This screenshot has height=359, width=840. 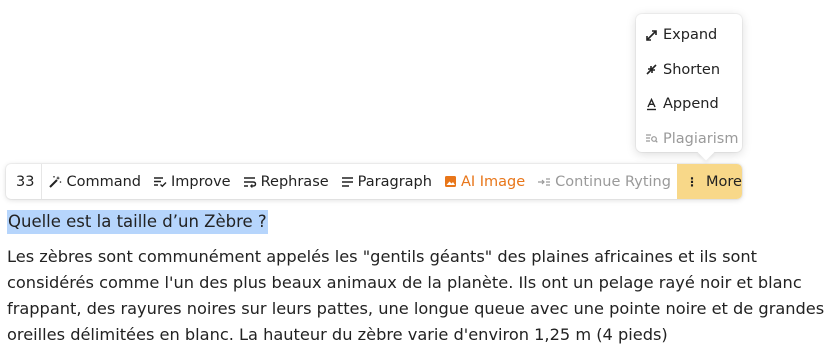 What do you see at coordinates (701, 138) in the screenshot?
I see `menu-item-plagiarism-label: Plagiarism` at bounding box center [701, 138].